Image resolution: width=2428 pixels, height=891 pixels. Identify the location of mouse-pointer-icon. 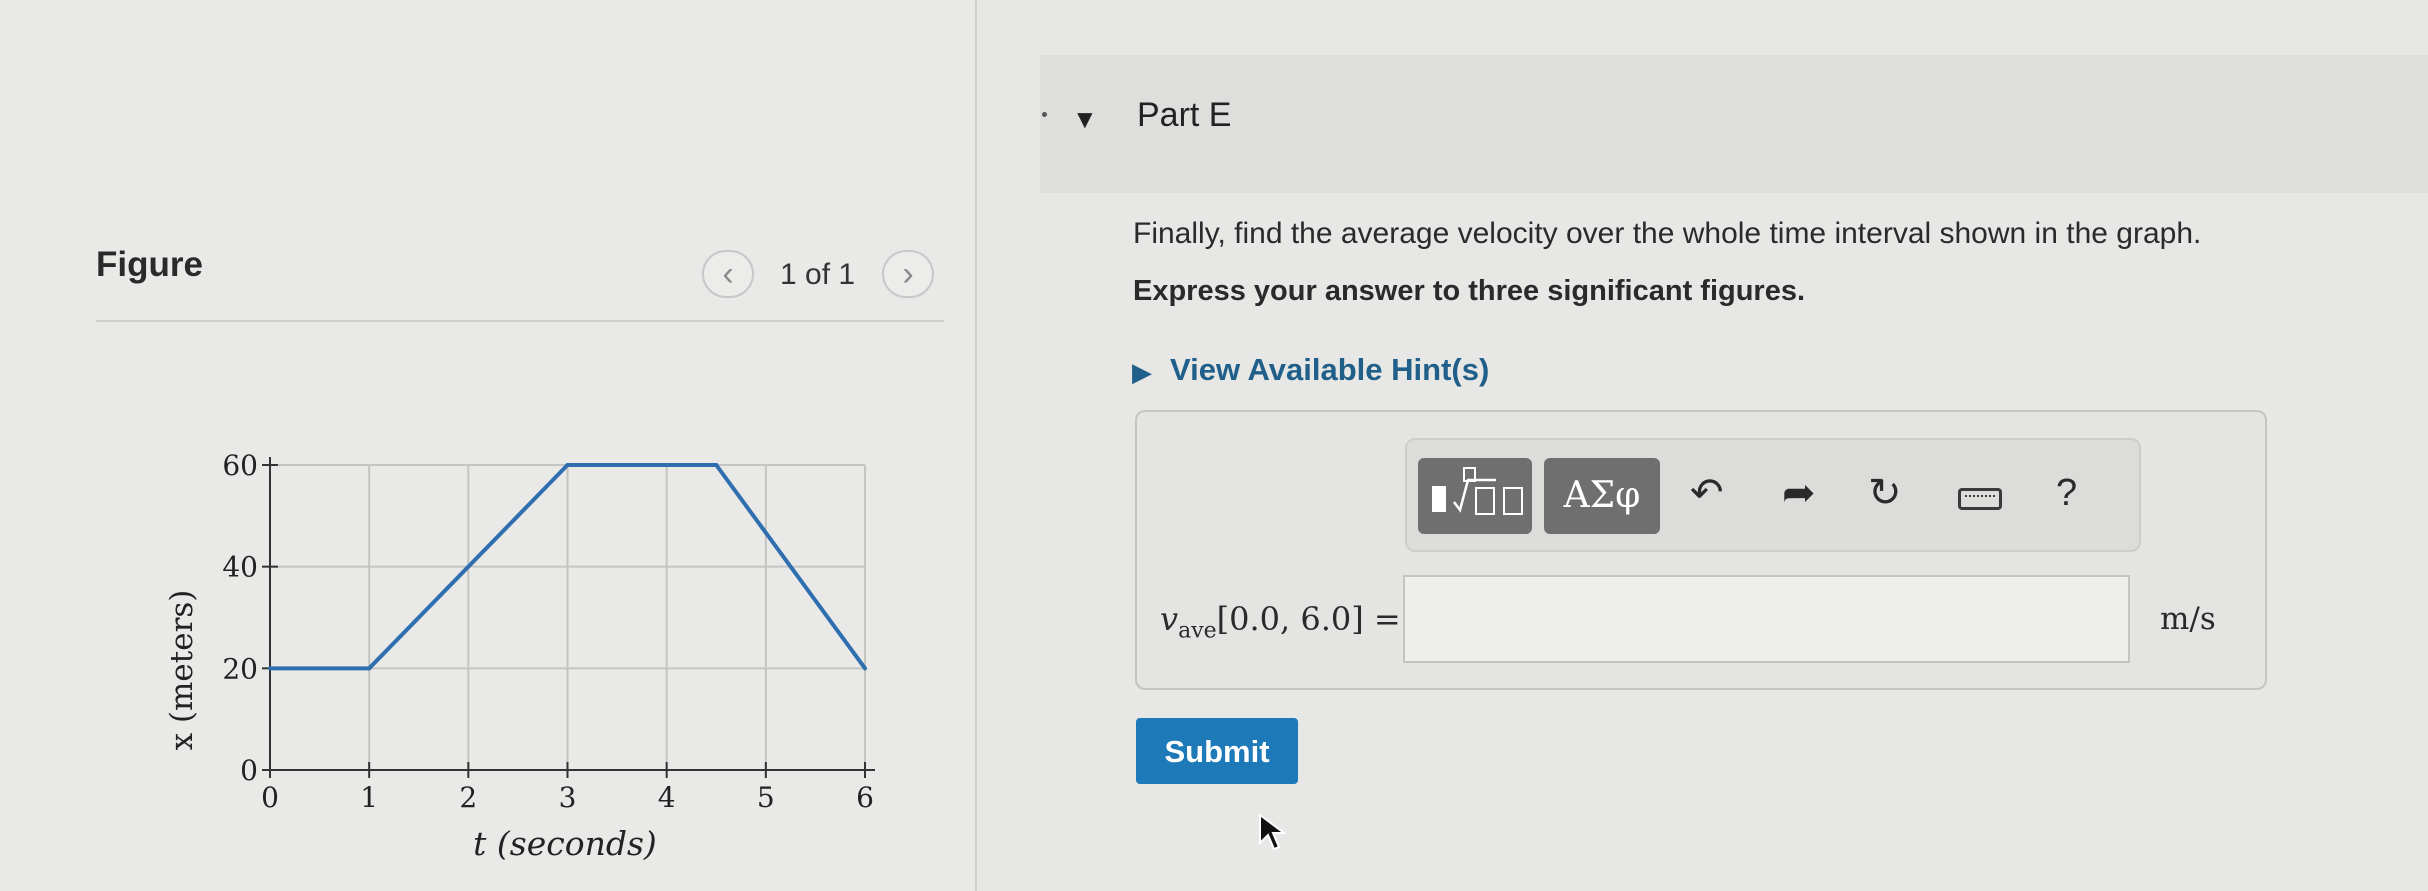
(1273, 832).